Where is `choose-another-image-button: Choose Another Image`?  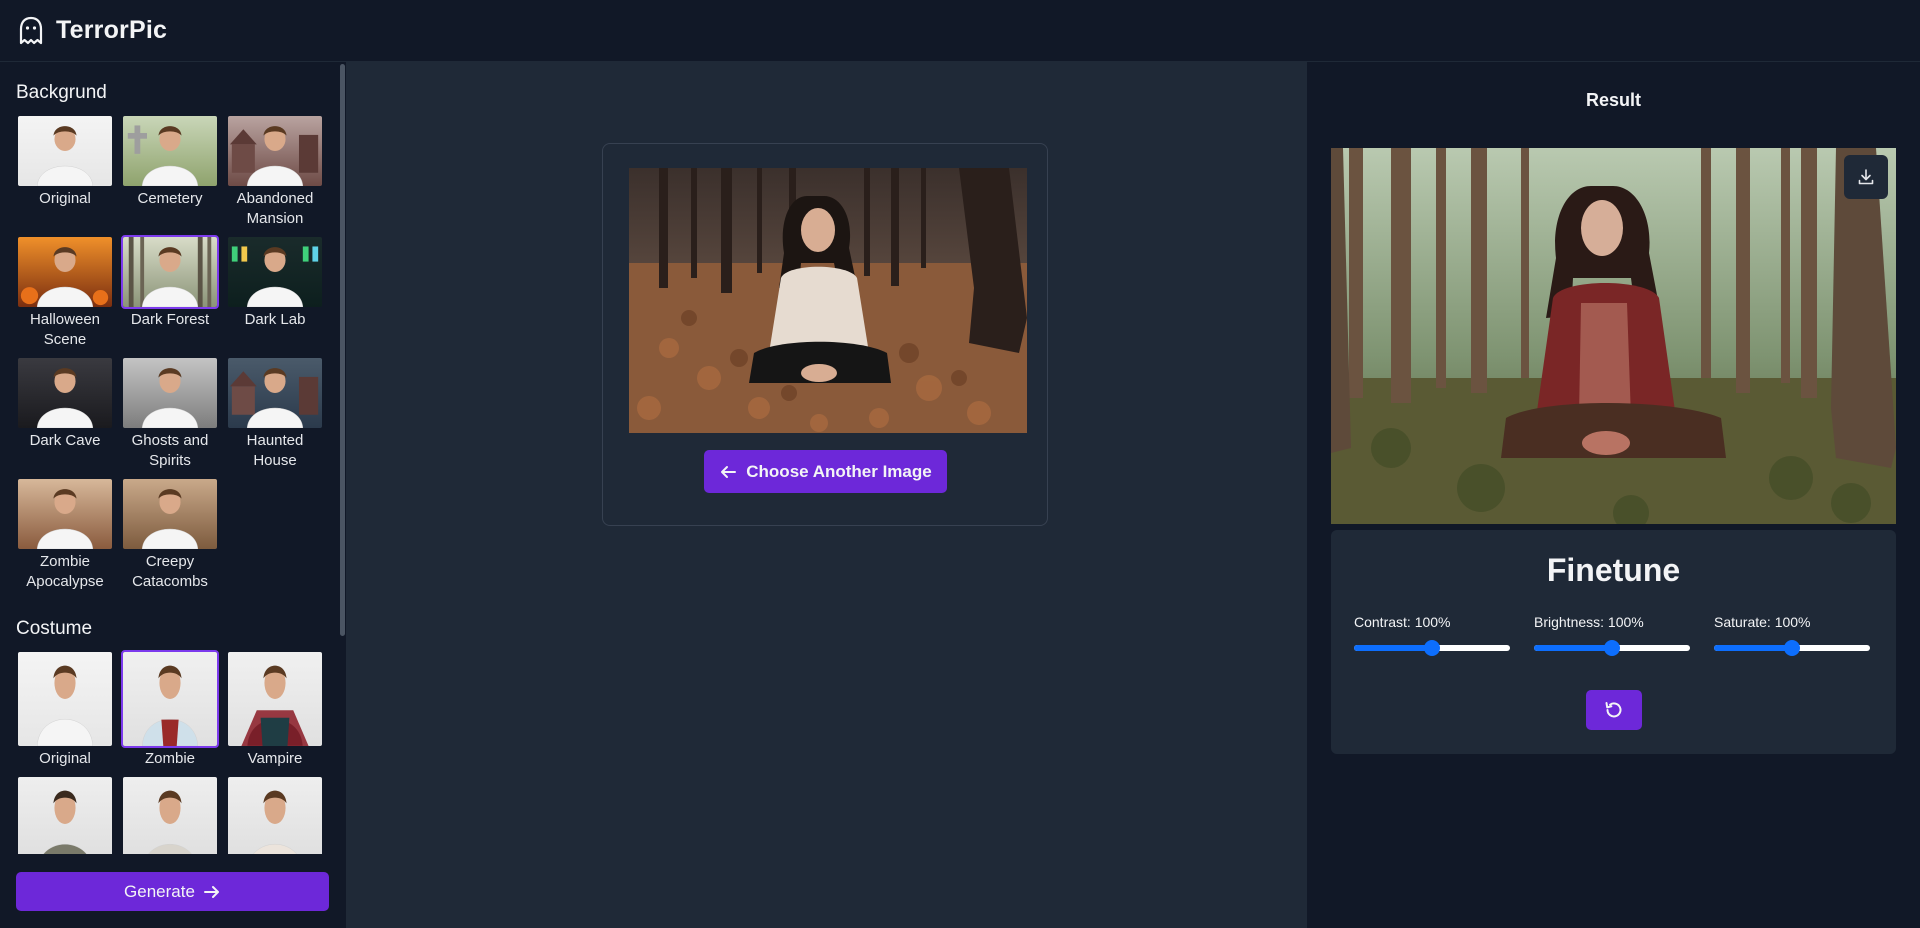
choose-another-image-button: Choose Another Image is located at coordinates (825, 471).